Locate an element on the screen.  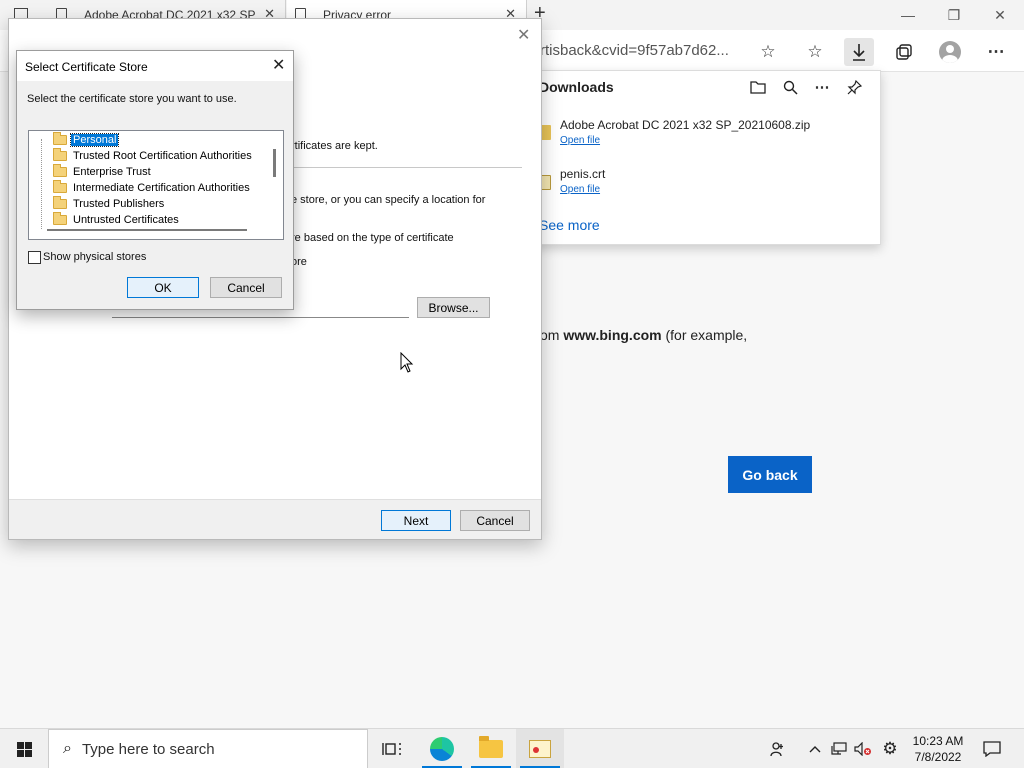
edge-taskbar-icon is located at coordinates (442, 748).